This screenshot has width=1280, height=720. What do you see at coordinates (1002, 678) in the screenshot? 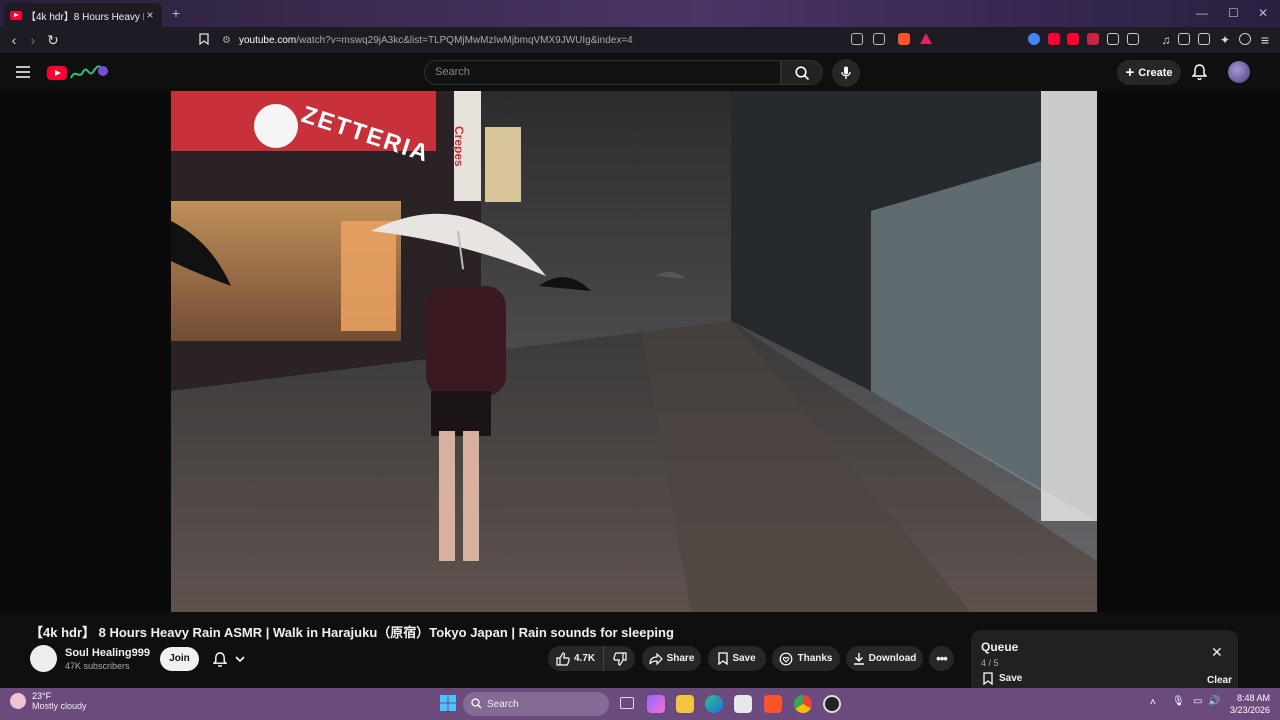
I see `queue-save-button: Save` at bounding box center [1002, 678].